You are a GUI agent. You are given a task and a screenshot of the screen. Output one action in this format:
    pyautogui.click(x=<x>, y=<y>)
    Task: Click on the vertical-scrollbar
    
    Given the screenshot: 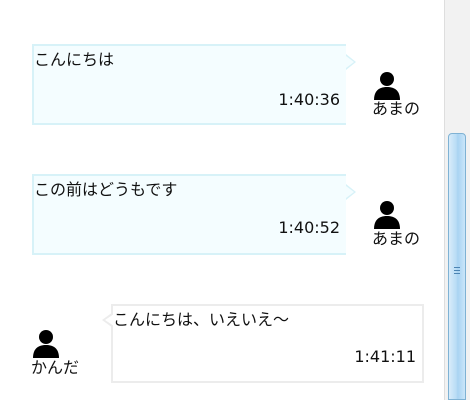 What is the action you would take?
    pyautogui.click(x=457, y=200)
    